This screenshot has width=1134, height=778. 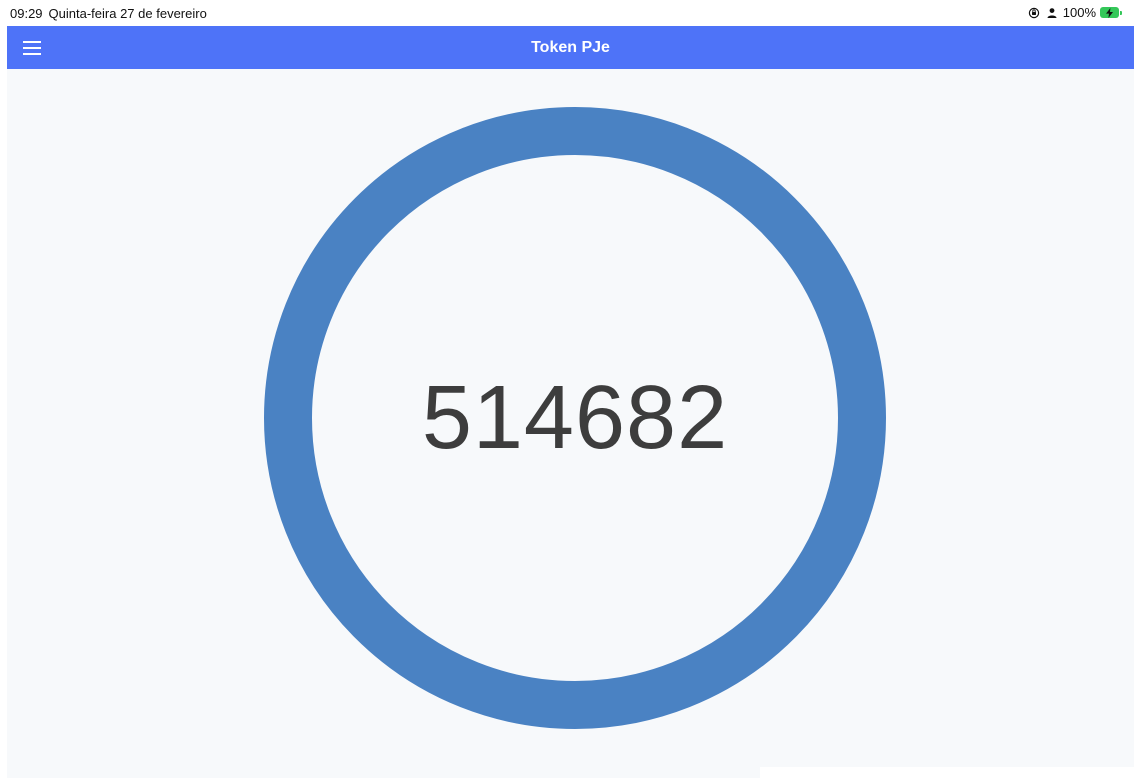 What do you see at coordinates (1111, 12) in the screenshot?
I see `battery-charging-icon` at bounding box center [1111, 12].